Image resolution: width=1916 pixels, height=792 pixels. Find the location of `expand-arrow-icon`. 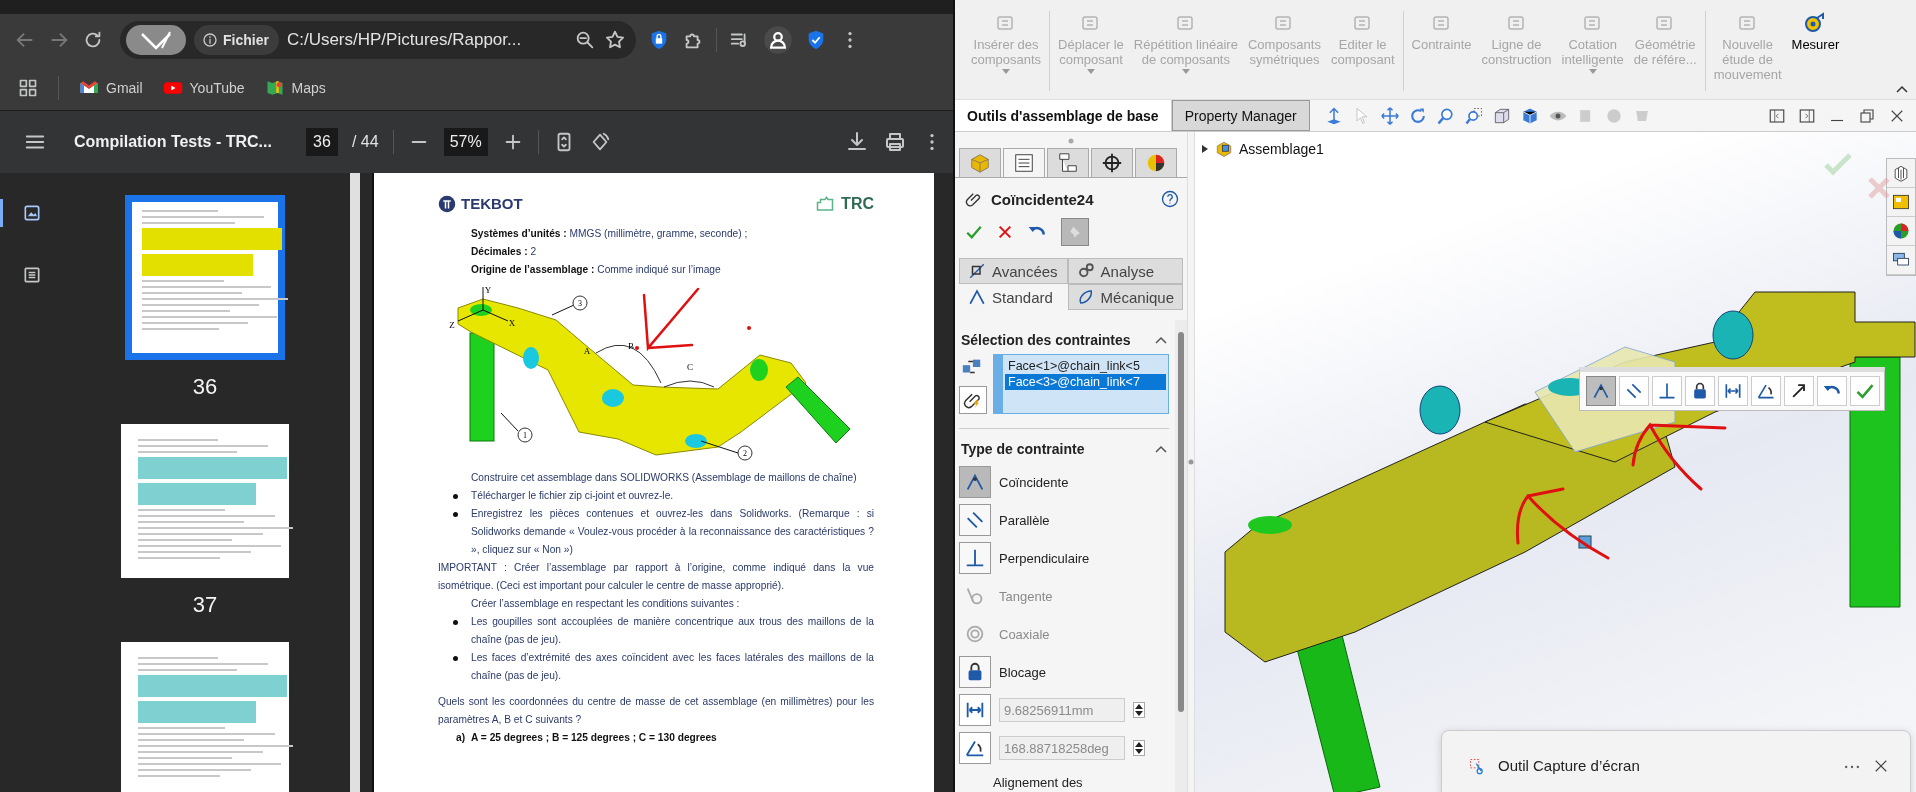

expand-arrow-icon is located at coordinates (1205, 149).